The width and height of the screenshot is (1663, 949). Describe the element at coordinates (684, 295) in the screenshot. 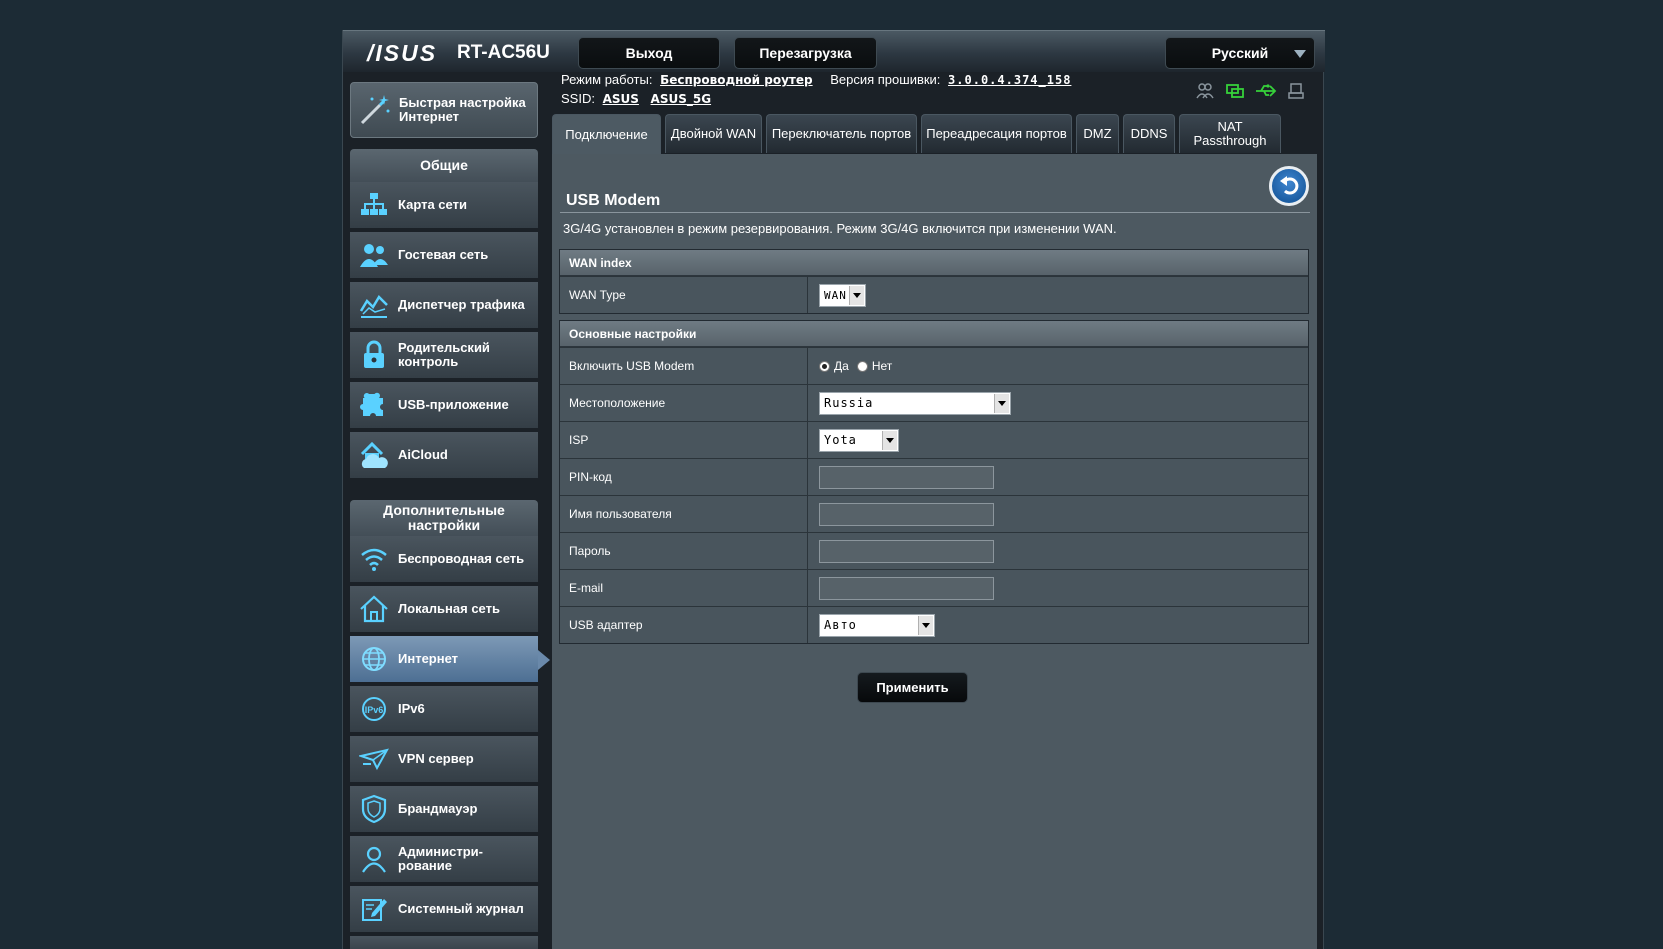

I see `wan-type-label: WAN Type` at that location.